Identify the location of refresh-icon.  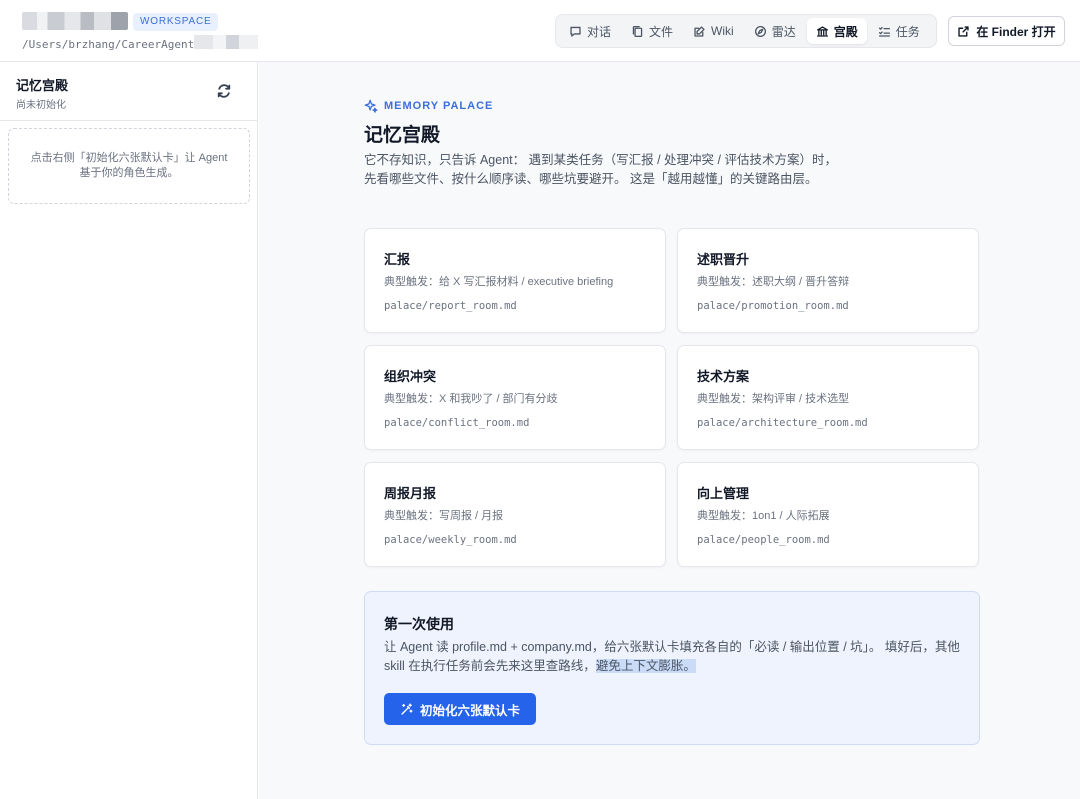
(224, 91).